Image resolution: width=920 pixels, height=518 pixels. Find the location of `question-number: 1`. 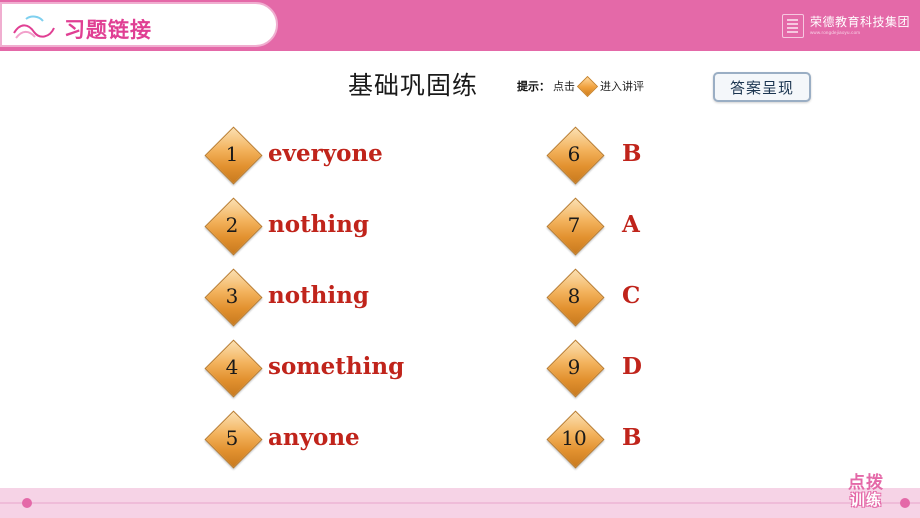

question-number: 1 is located at coordinates (232, 153).